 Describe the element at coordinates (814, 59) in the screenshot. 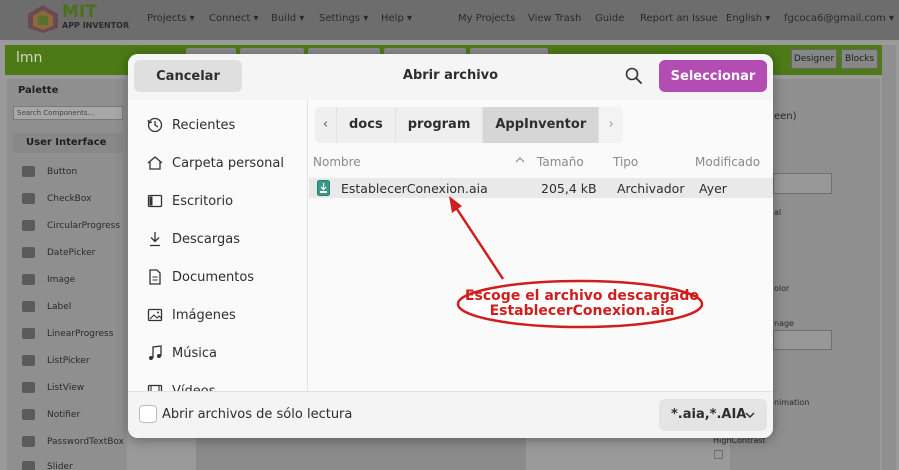

I see `designer-button: Designer` at that location.